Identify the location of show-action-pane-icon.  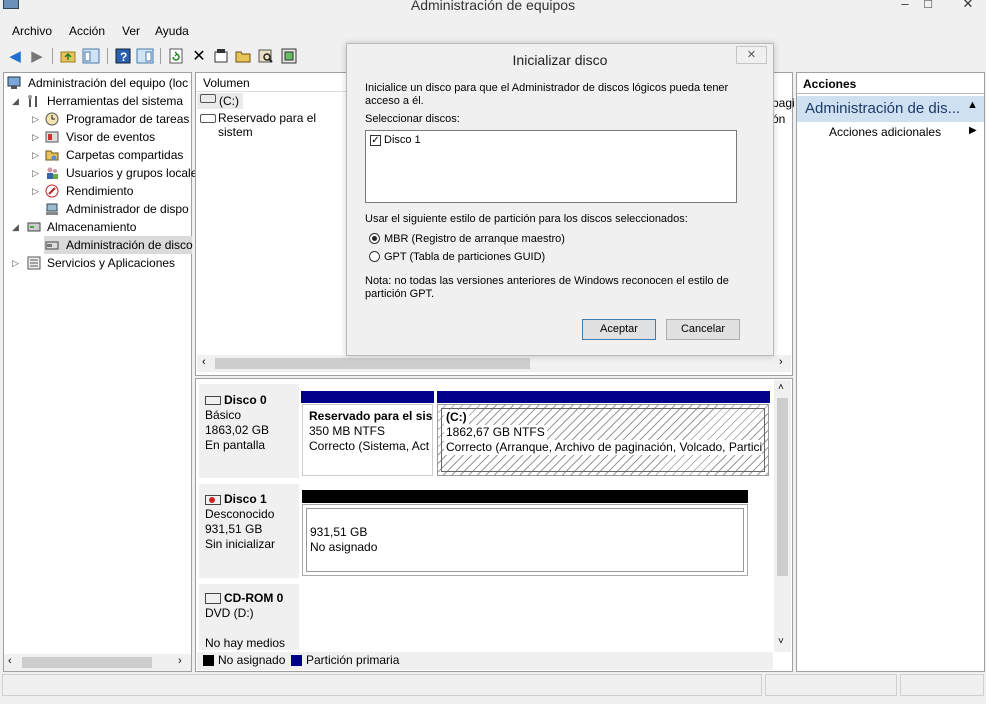
(145, 56).